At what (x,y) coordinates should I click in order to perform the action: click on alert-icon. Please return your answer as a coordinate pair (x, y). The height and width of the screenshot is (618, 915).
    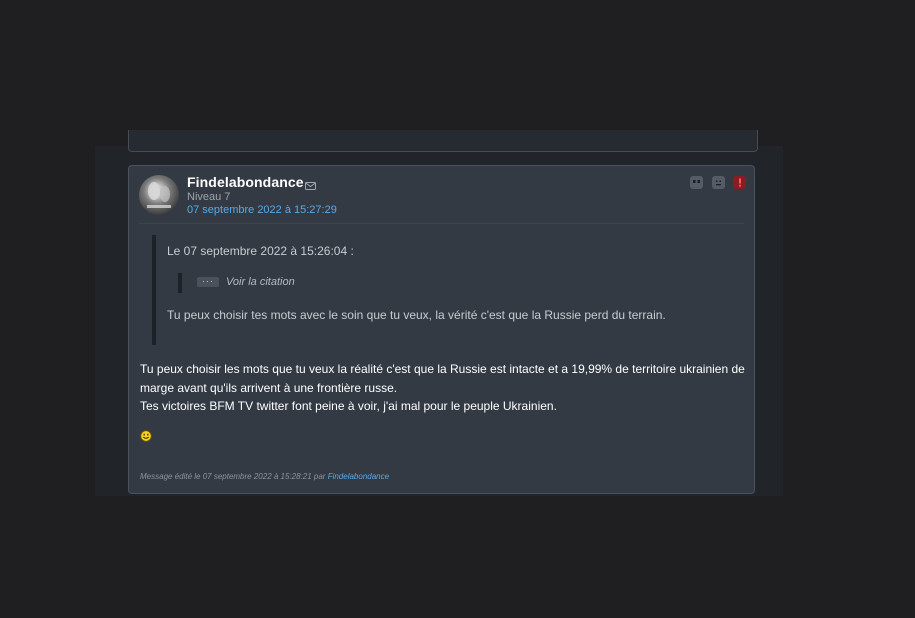
    Looking at the image, I should click on (739, 182).